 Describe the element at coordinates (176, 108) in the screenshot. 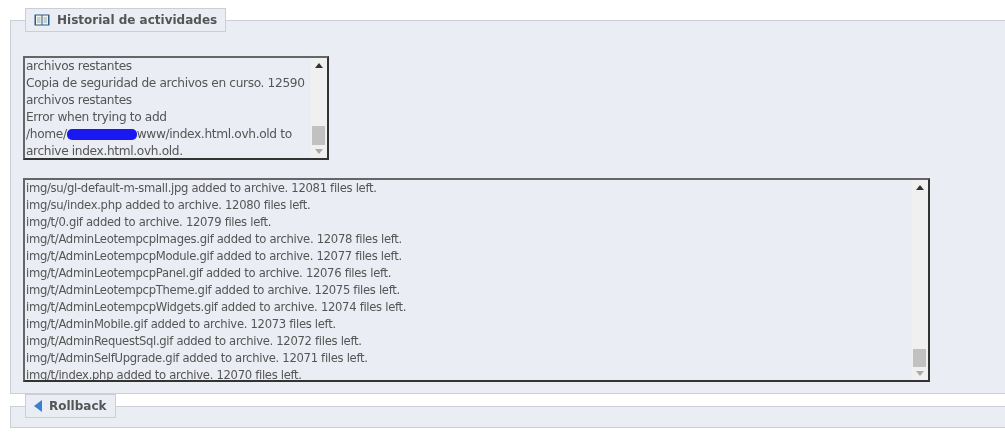

I see `status-log-area: archivos restantes Copia de seguridad de archivos en curso. 12590 archivos restantes Error when trying to add /home/ www/index.html.ovh.old to archive index.html.ovh.old.` at that location.